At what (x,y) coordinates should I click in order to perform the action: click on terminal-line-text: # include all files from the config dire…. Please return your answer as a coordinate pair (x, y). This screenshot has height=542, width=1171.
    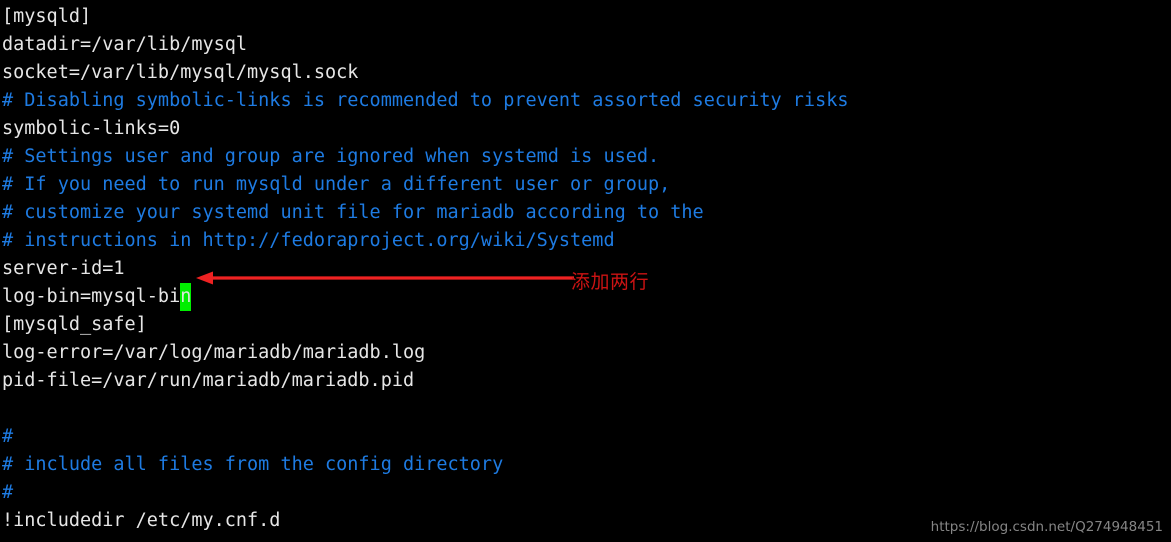
    Looking at the image, I should click on (253, 464).